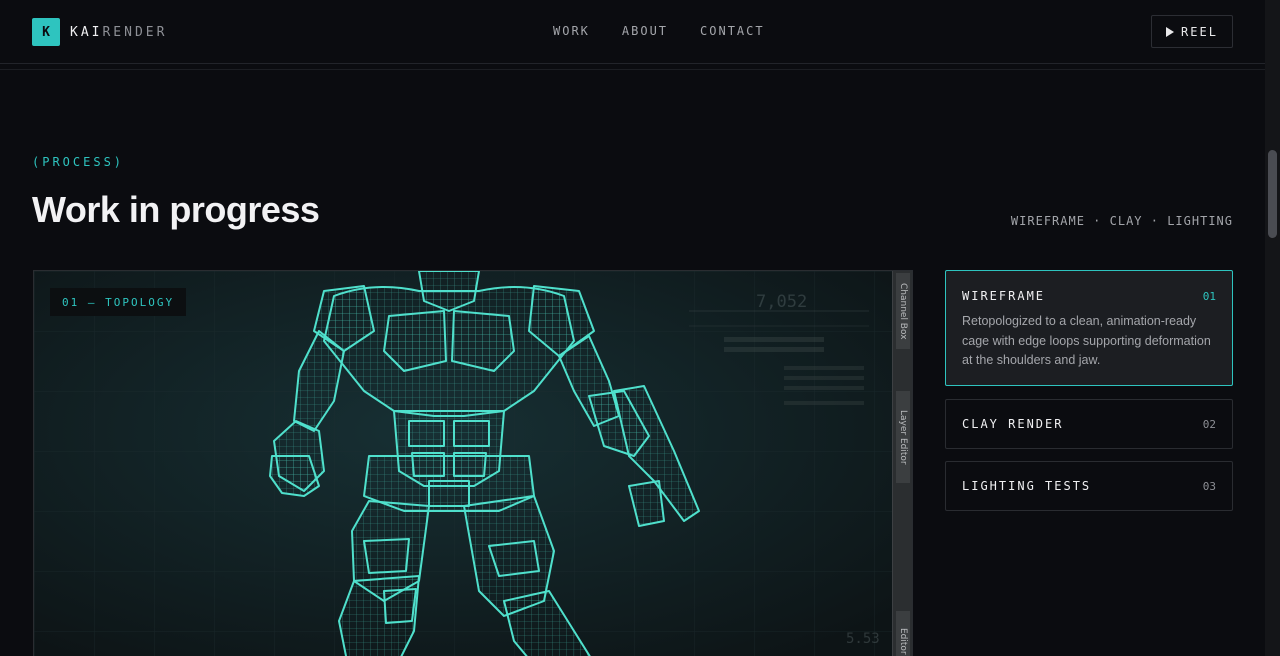 The width and height of the screenshot is (1280, 656). What do you see at coordinates (1170, 31) in the screenshot?
I see `play-icon` at bounding box center [1170, 31].